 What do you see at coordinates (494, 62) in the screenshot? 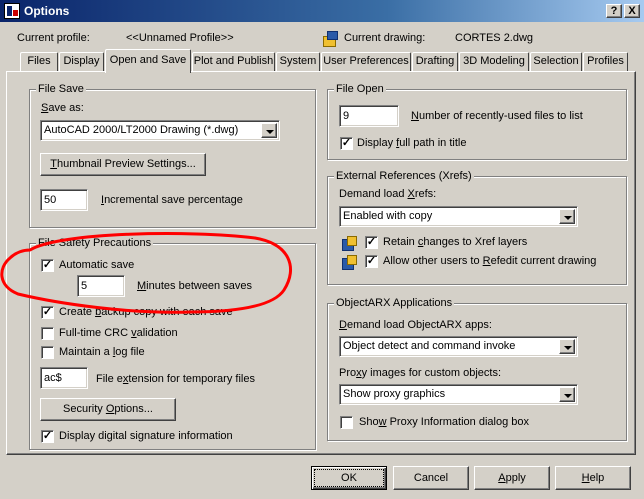
I see `tab-3d-modeling: 3D Modeling` at bounding box center [494, 62].